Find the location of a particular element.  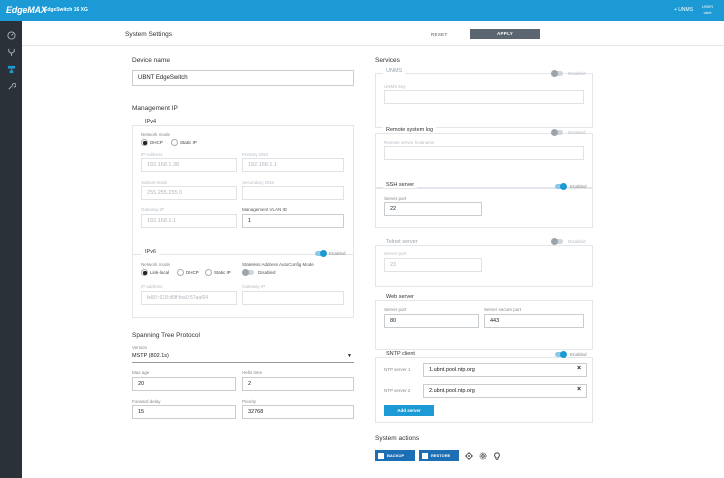

management-ip-title: Management IP is located at coordinates (155, 108).